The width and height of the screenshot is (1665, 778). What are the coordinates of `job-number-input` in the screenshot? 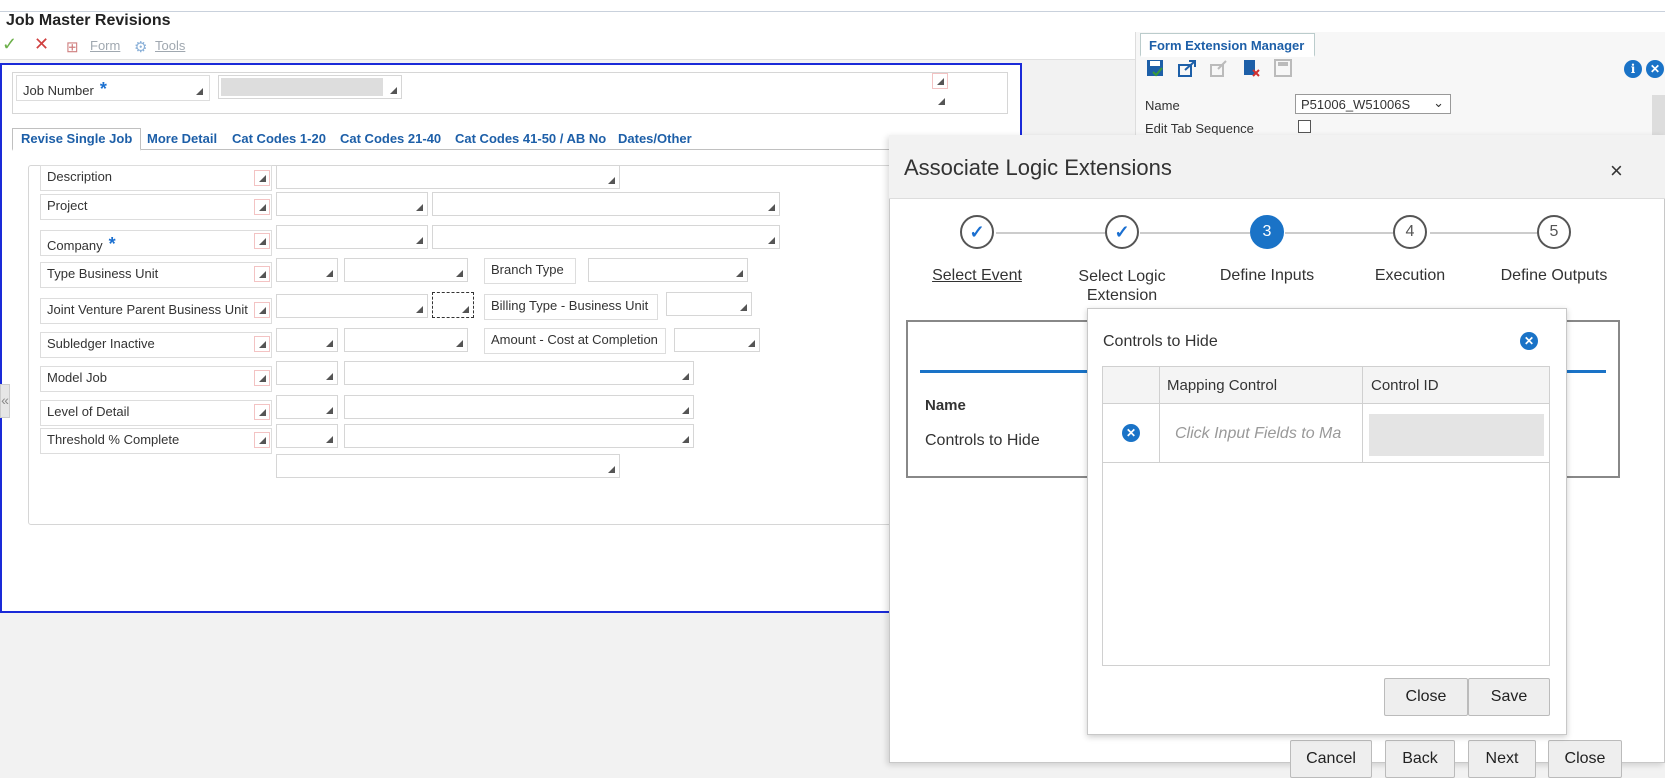 It's located at (310, 87).